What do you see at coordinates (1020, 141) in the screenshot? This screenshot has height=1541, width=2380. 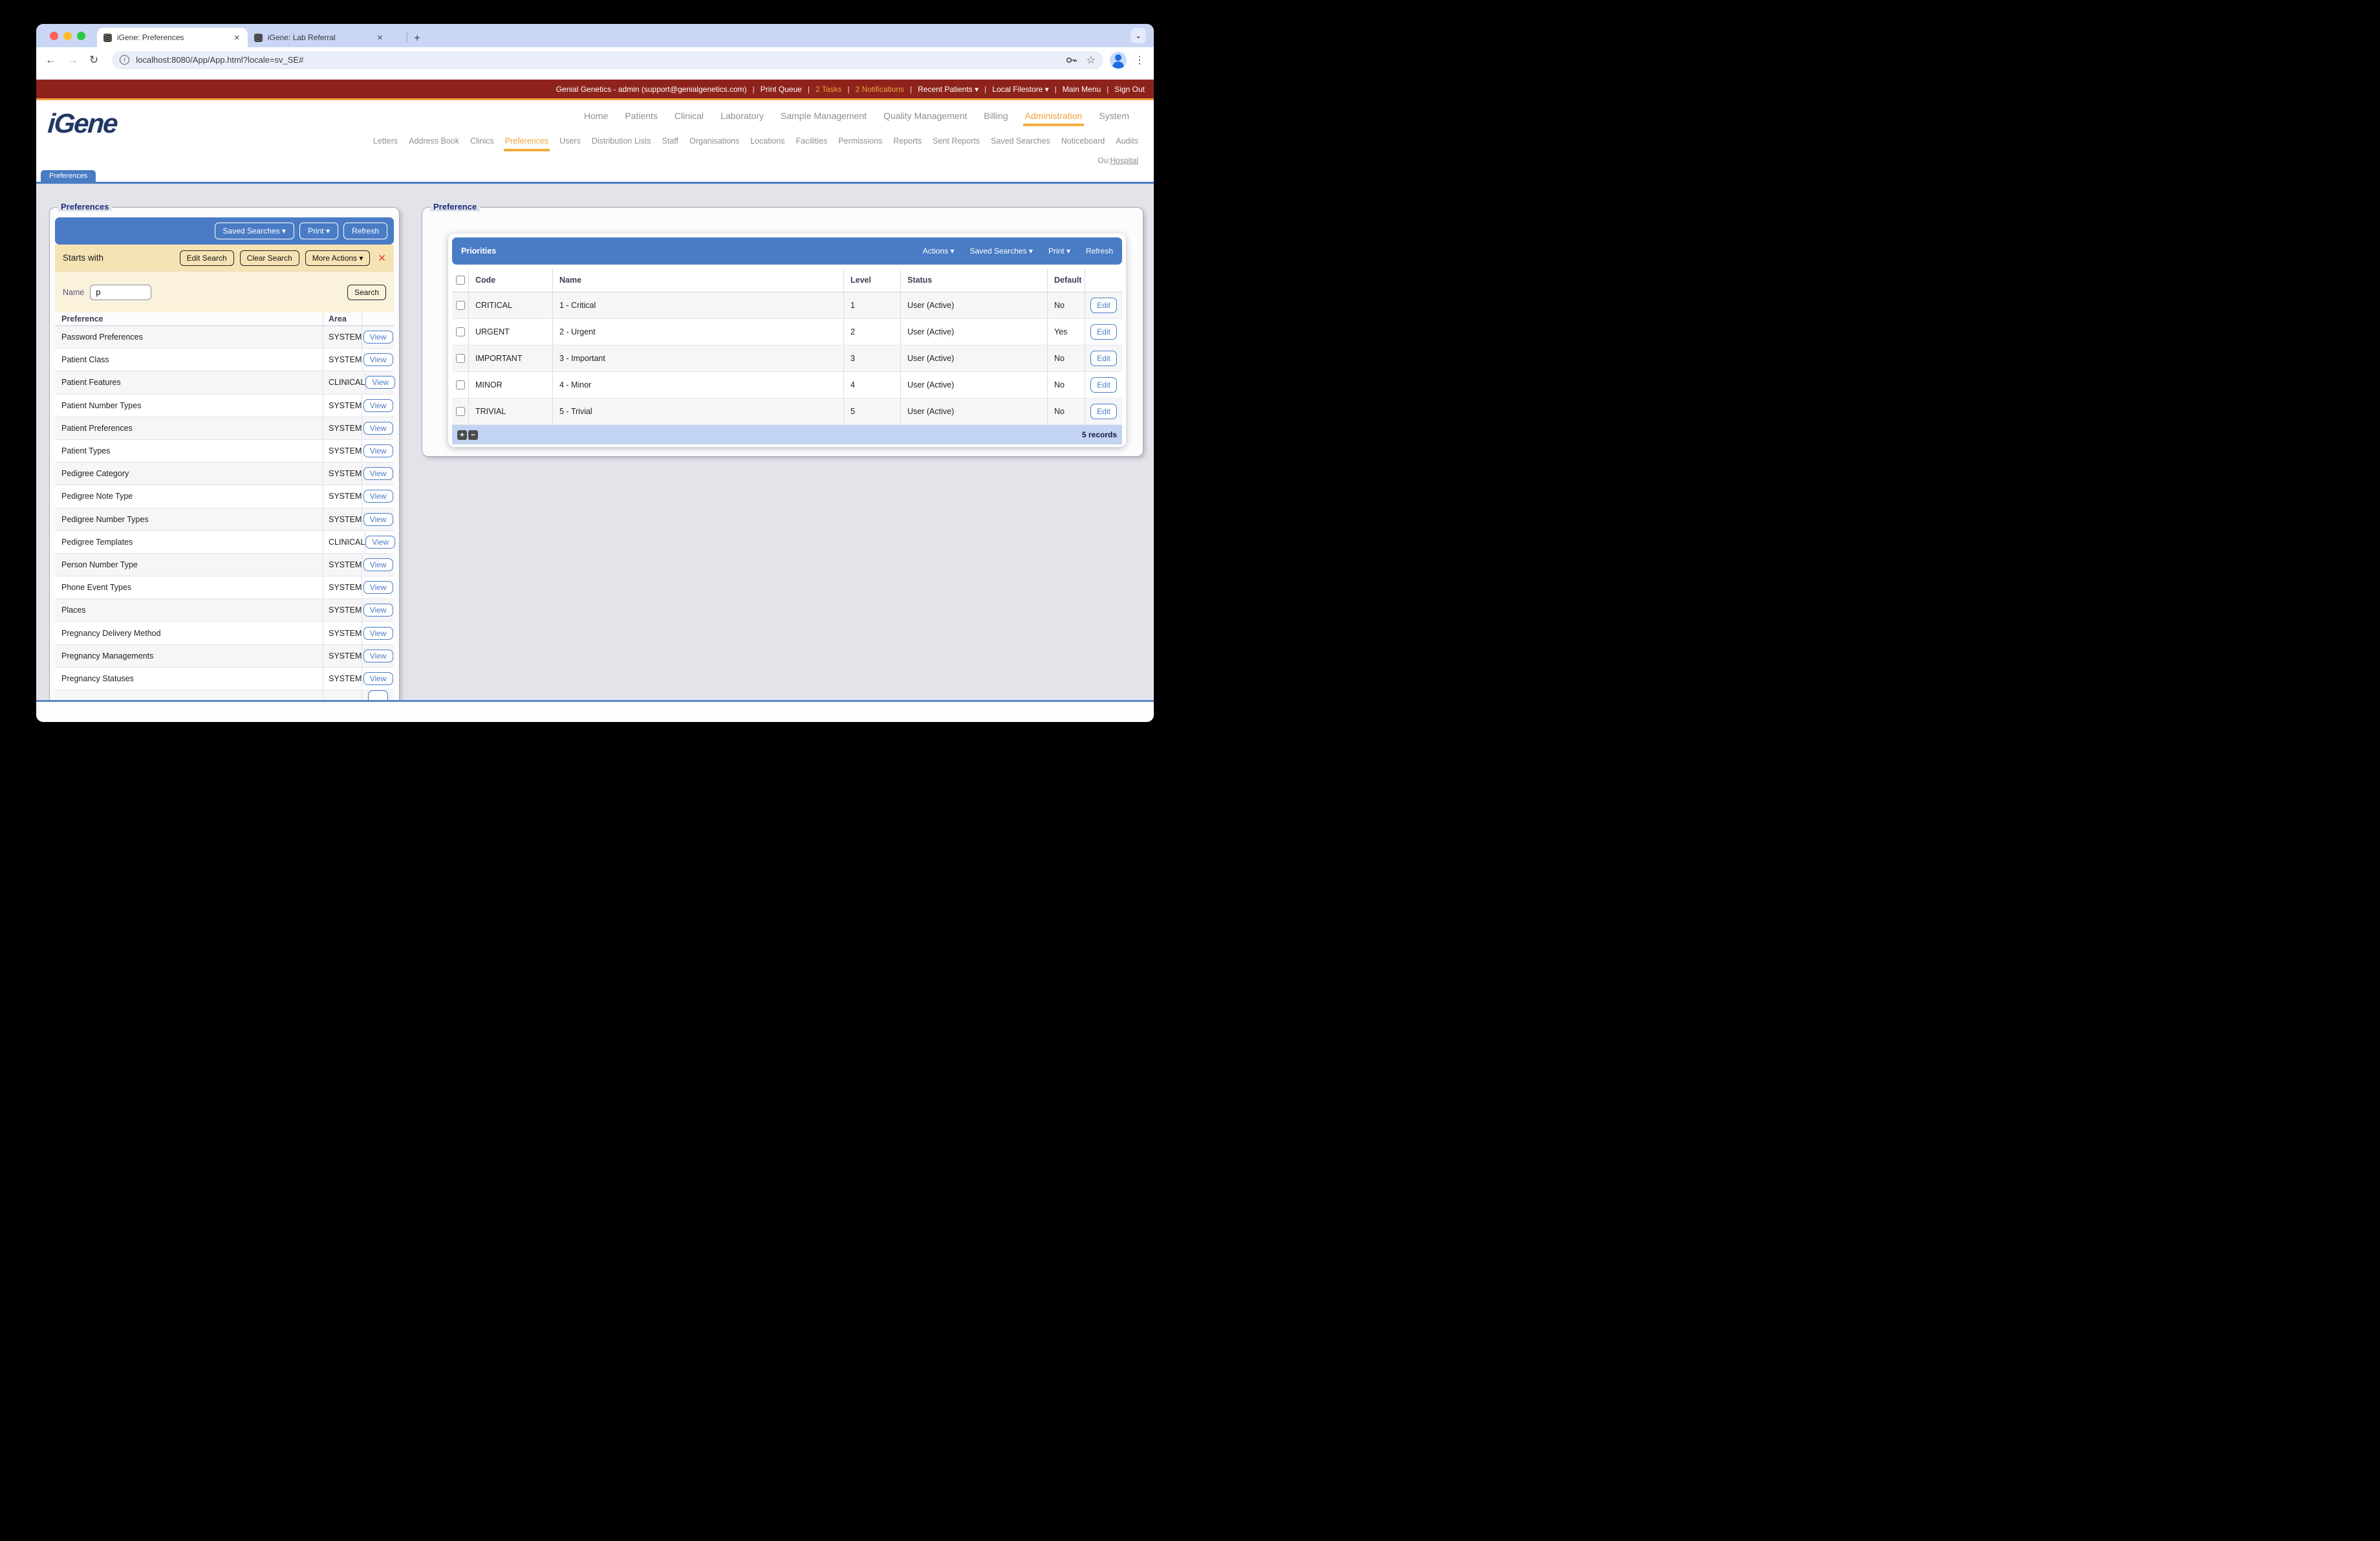 I see `sub-nav-item: Saved Searches` at bounding box center [1020, 141].